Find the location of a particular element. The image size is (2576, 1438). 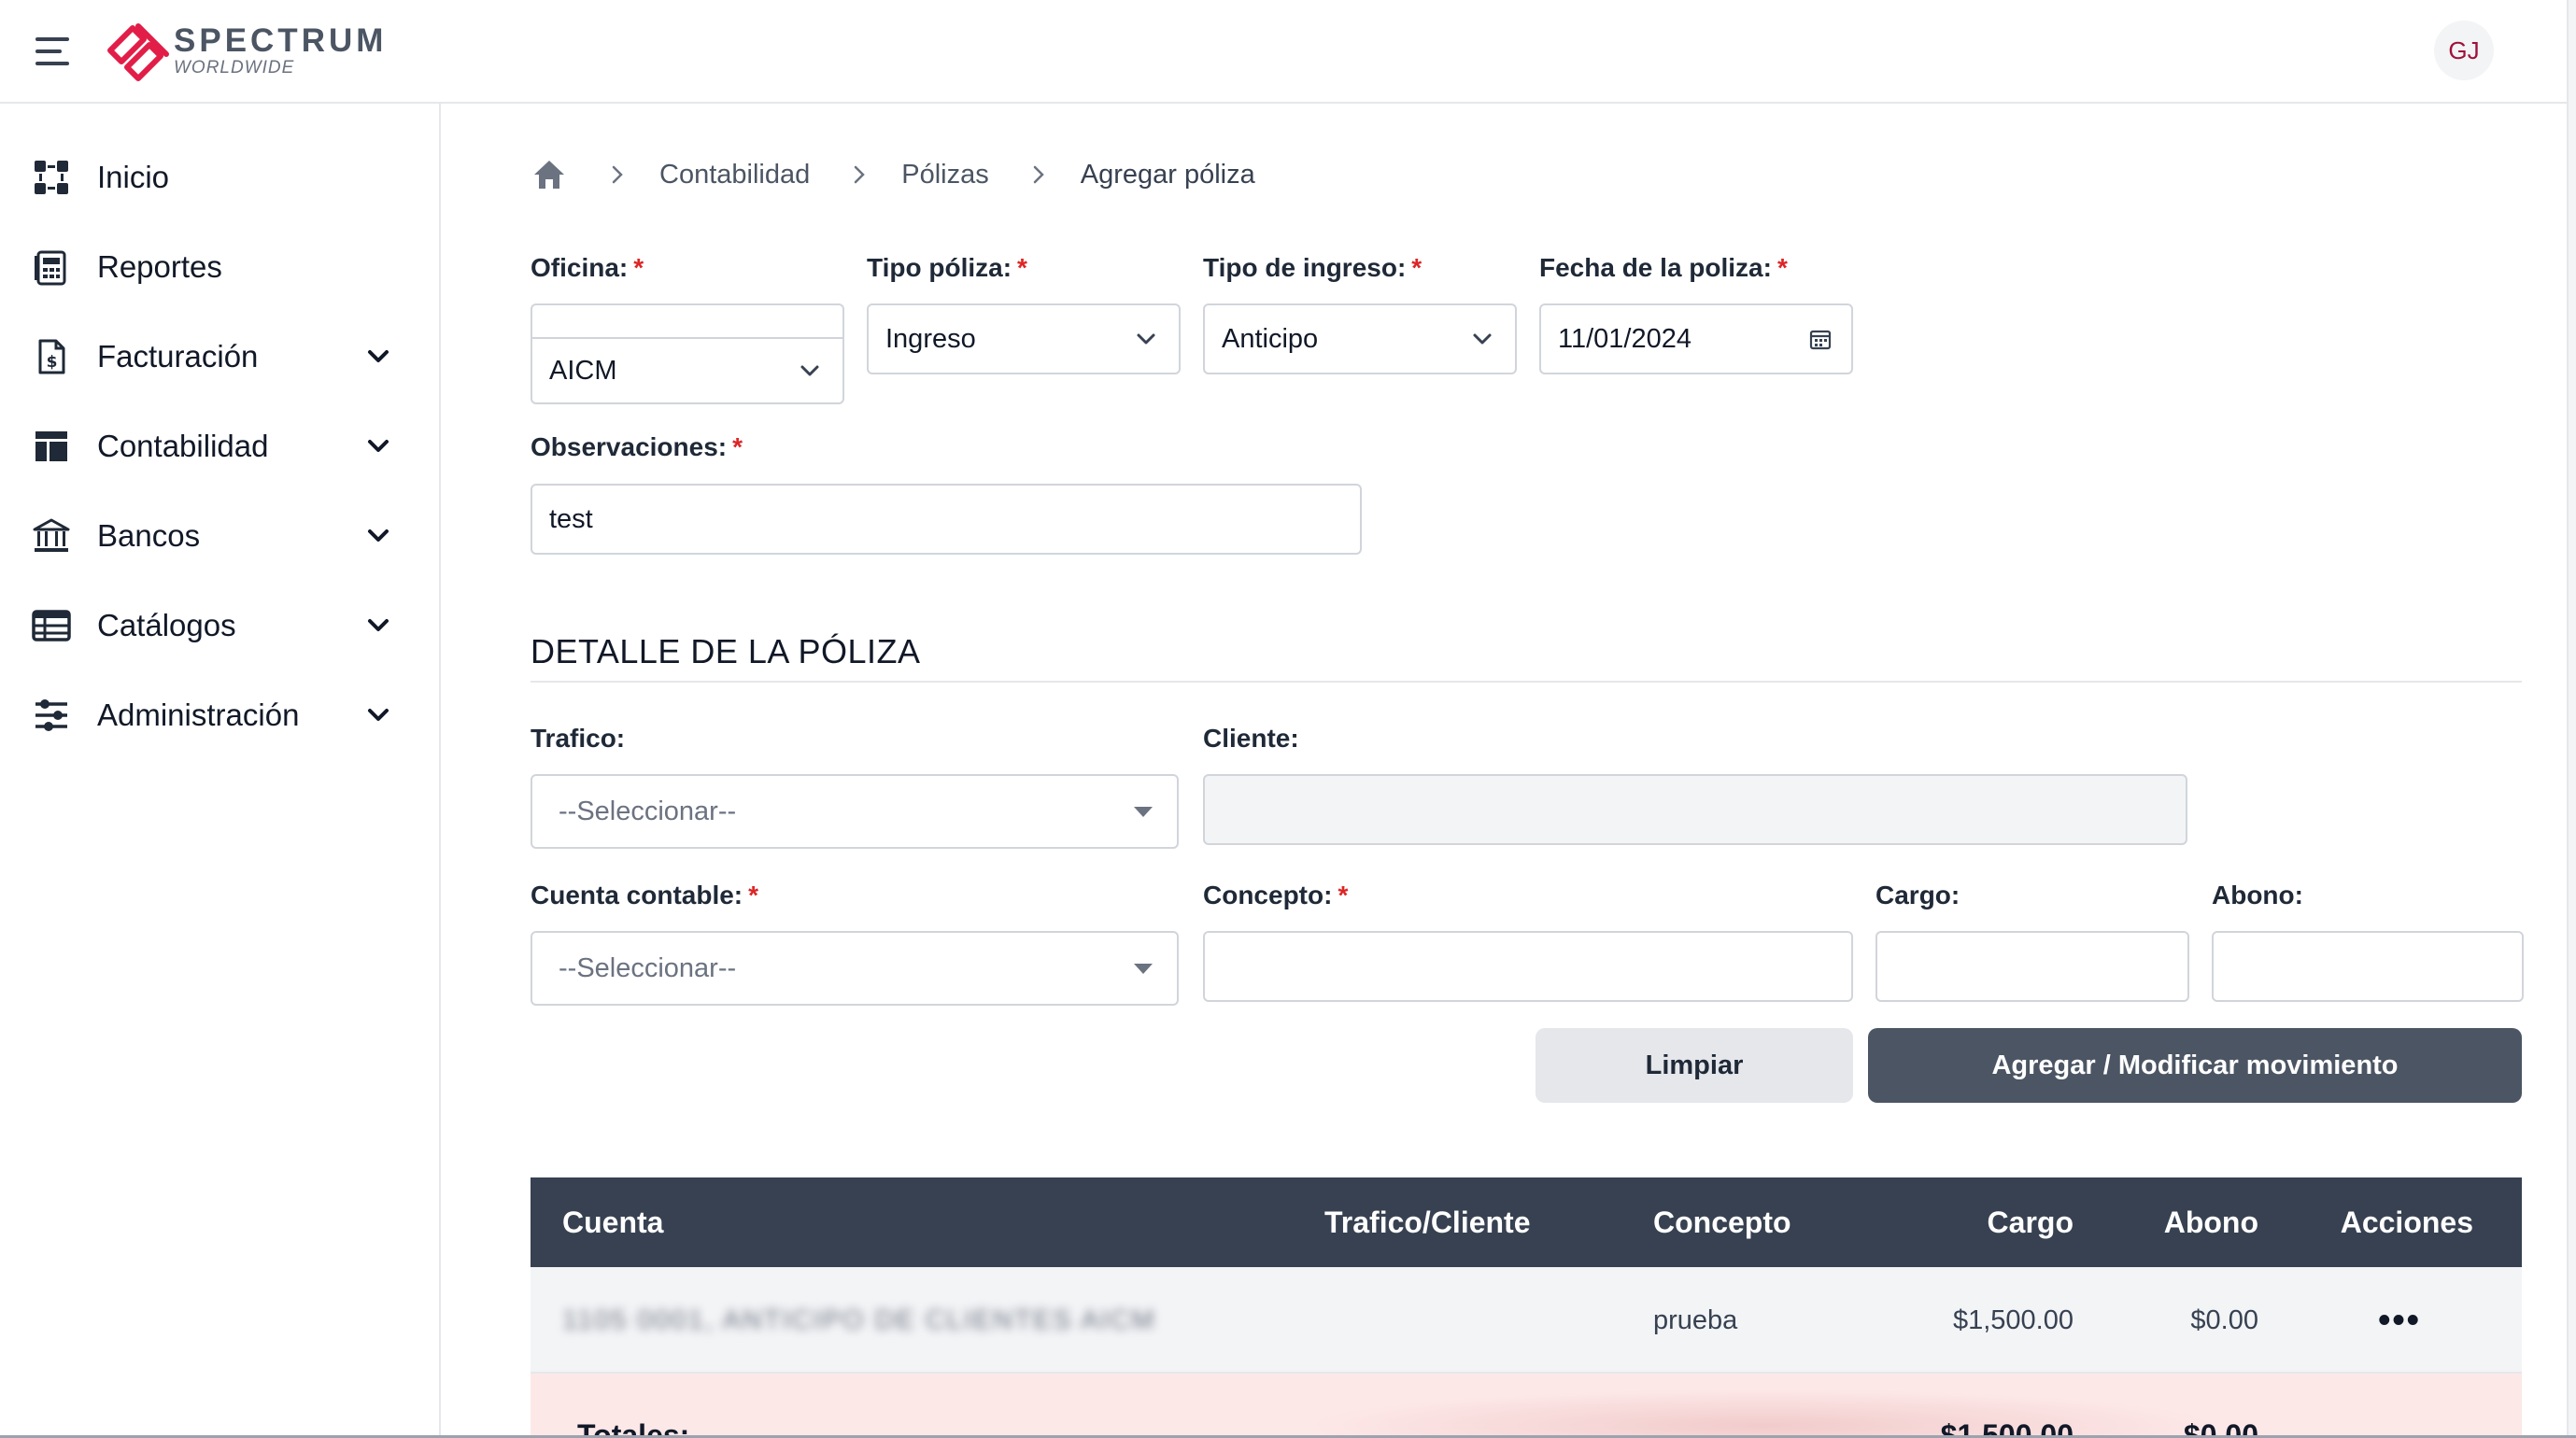

column-header-concepto: Concepto is located at coordinates (1722, 1222).